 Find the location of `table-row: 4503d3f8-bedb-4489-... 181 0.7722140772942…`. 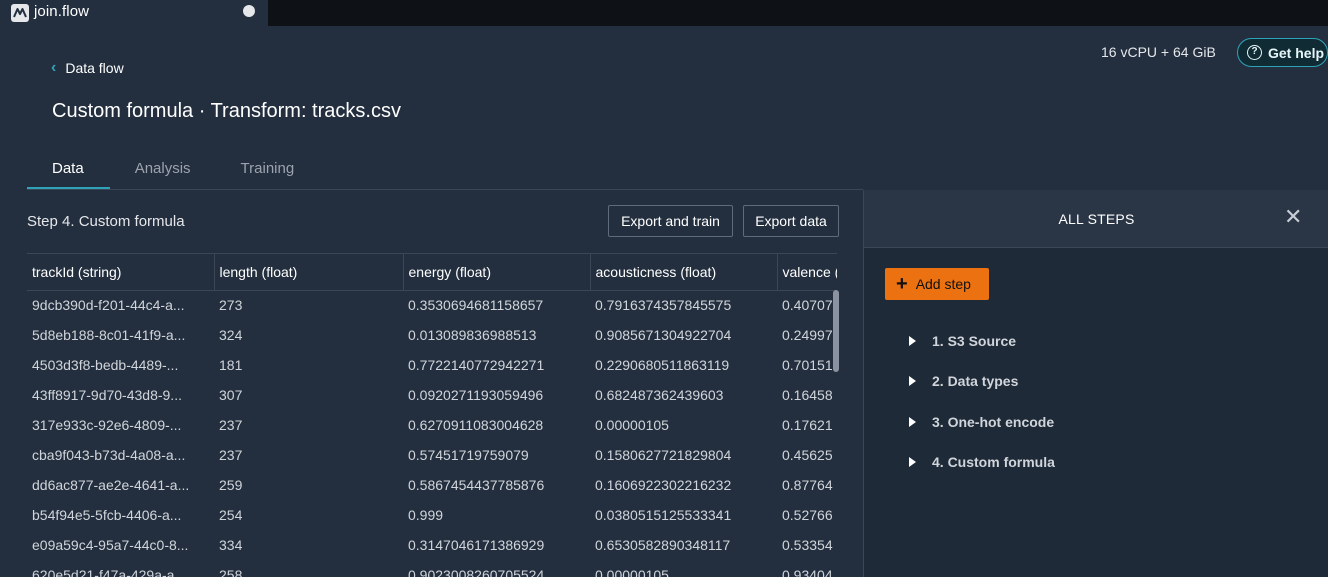

table-row: 4503d3f8-bedb-4489-... 181 0.7722140772942… is located at coordinates (432, 365).